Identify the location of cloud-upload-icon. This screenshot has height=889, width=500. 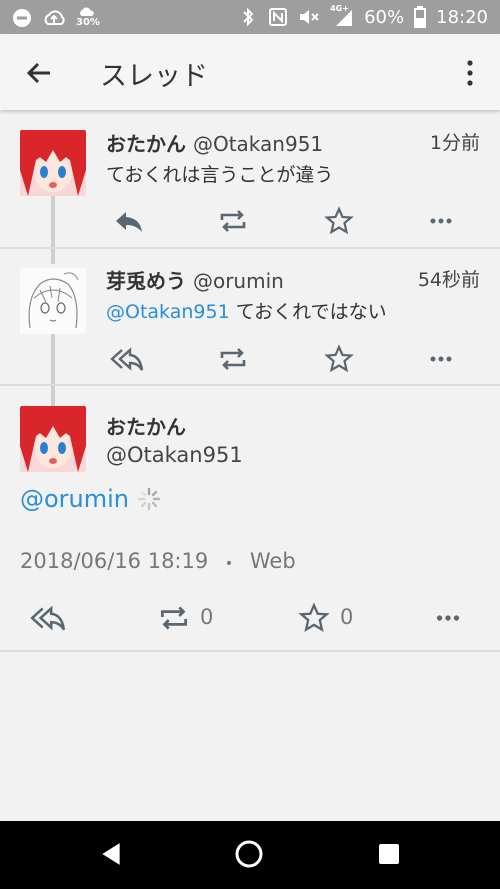
(54, 17).